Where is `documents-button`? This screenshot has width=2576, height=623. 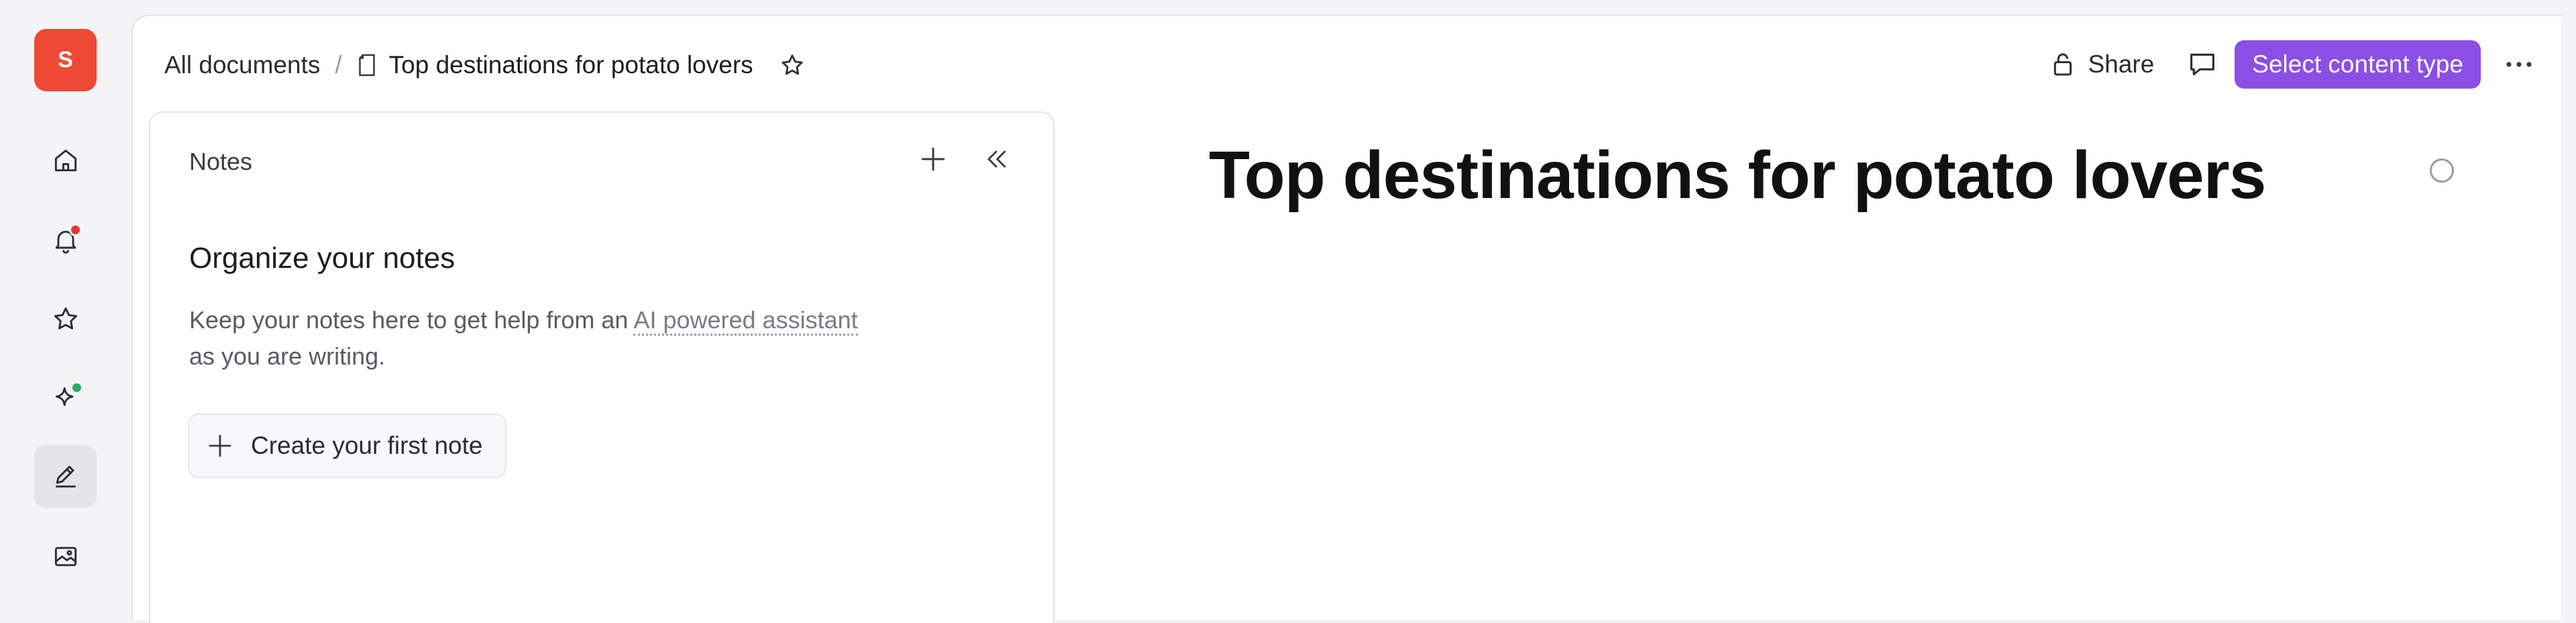 documents-button is located at coordinates (65, 476).